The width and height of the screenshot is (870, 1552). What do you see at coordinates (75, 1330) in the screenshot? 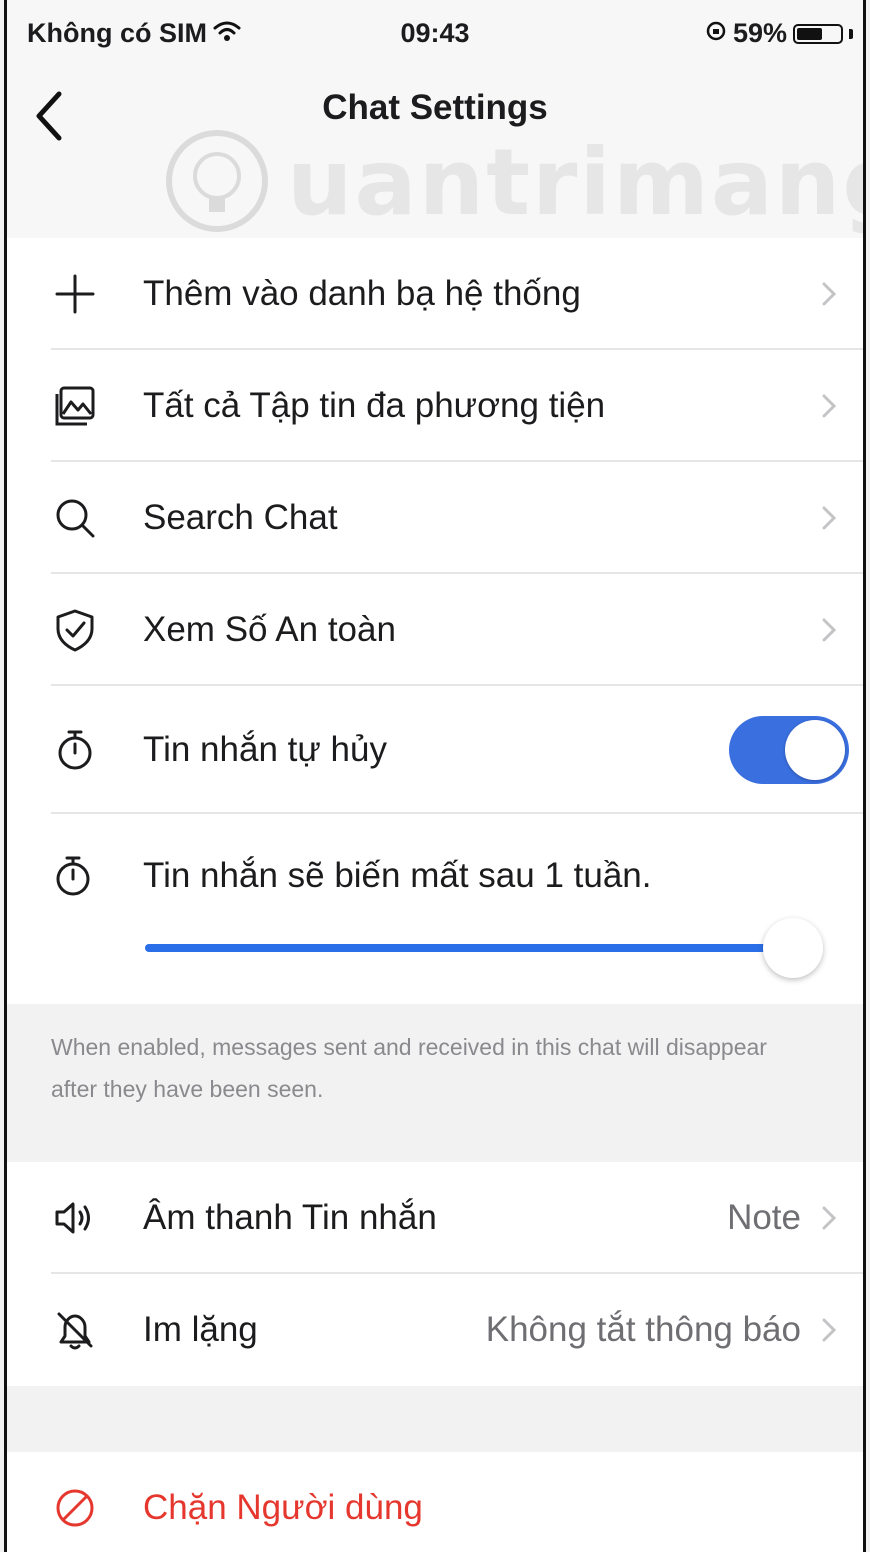
I see `bell-off-icon` at bounding box center [75, 1330].